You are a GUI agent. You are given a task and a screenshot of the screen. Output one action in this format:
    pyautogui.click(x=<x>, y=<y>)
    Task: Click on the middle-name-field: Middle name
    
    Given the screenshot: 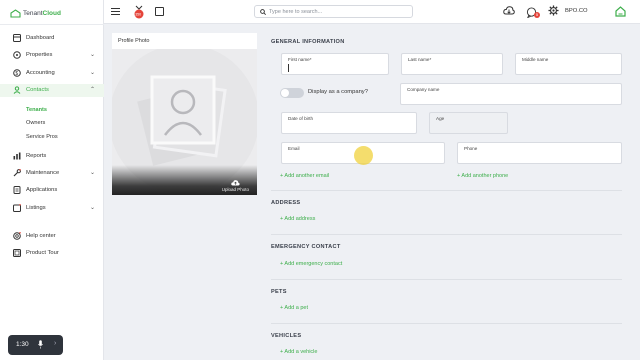 What is the action you would take?
    pyautogui.click(x=568, y=64)
    